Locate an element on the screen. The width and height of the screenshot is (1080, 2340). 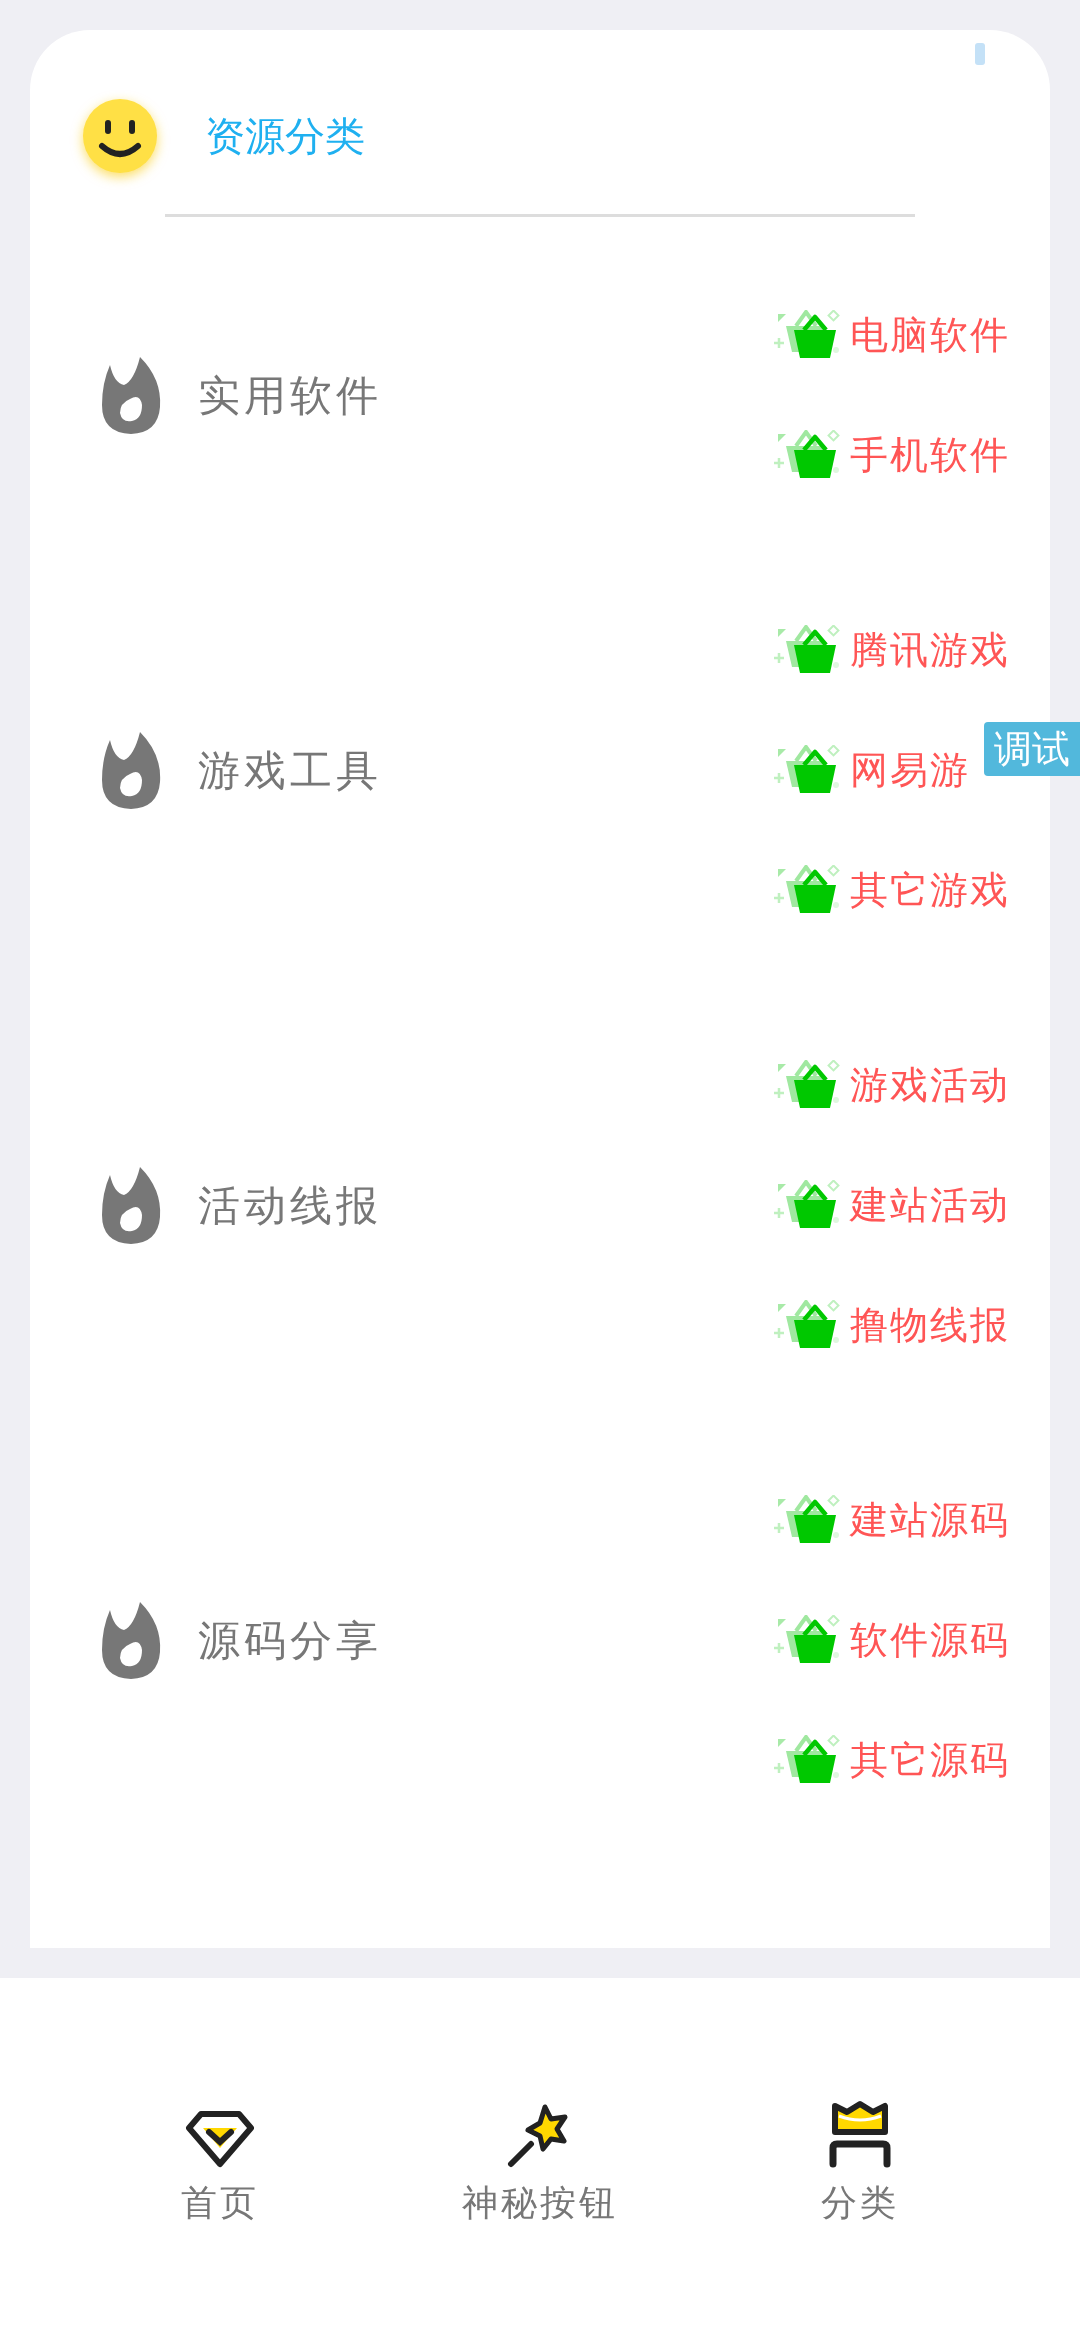
subcategory-link: 腾讯游戏 is located at coordinates (930, 650).